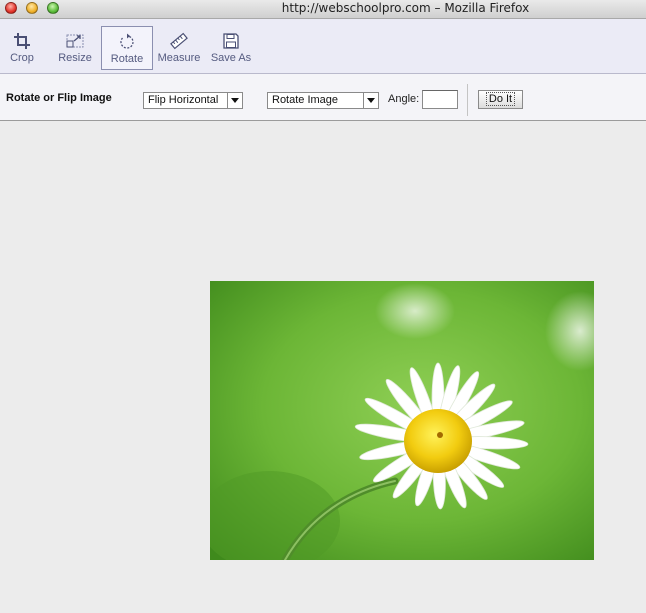  Describe the element at coordinates (183, 100) in the screenshot. I see `flip-select-value: Flip Horizontal` at that location.